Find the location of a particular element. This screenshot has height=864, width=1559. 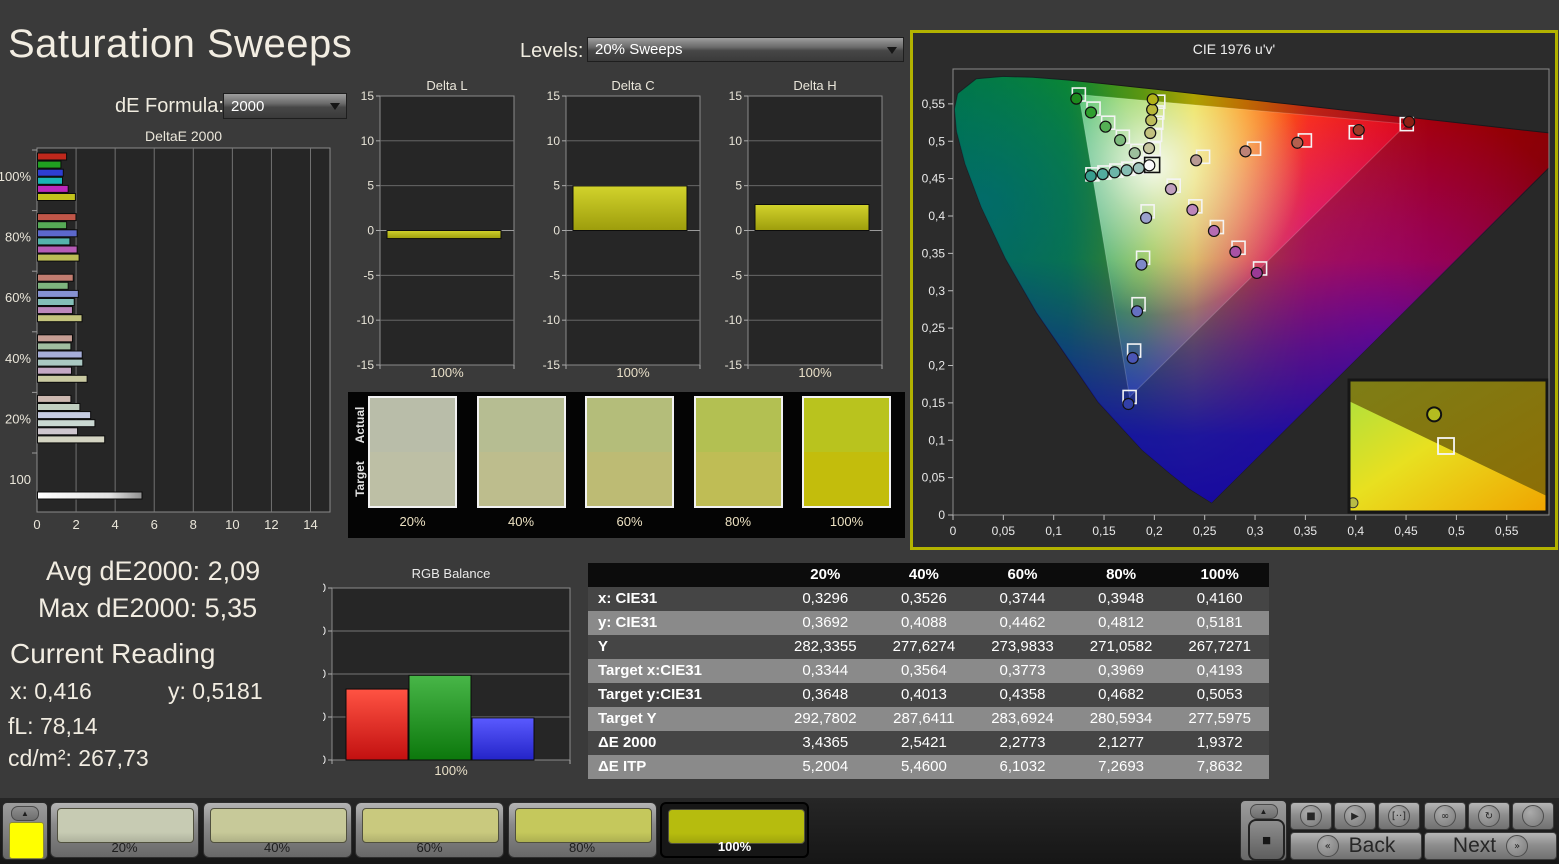

table-cell: 273,9833 is located at coordinates (1022, 646).